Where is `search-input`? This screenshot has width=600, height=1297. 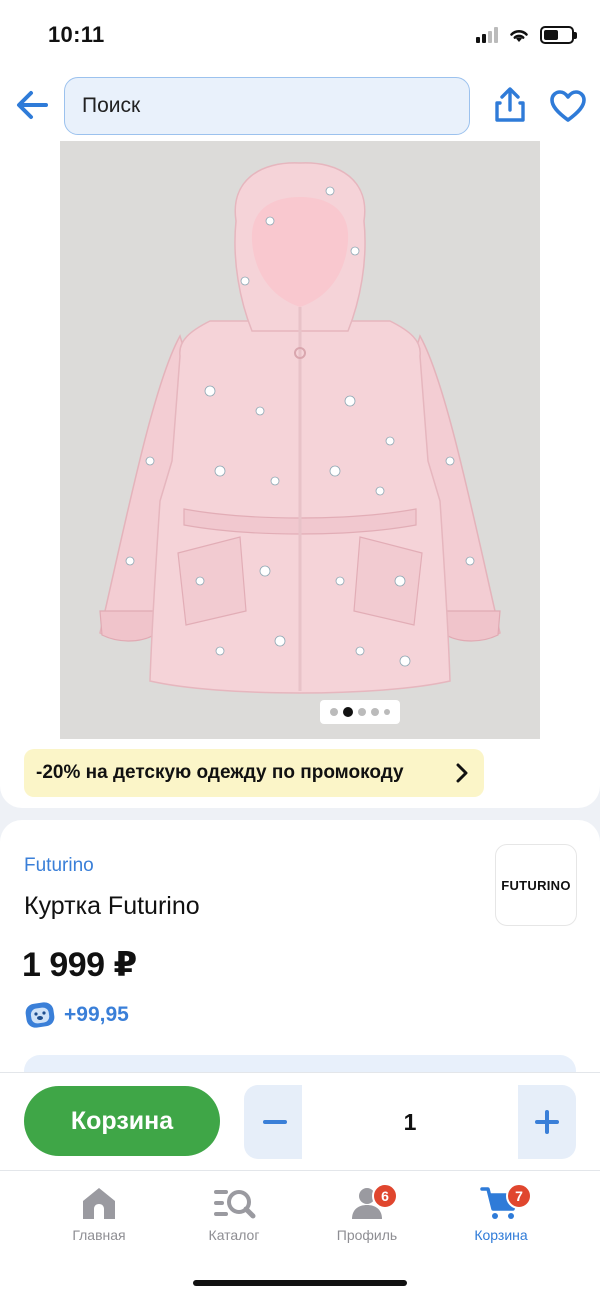 search-input is located at coordinates (267, 106).